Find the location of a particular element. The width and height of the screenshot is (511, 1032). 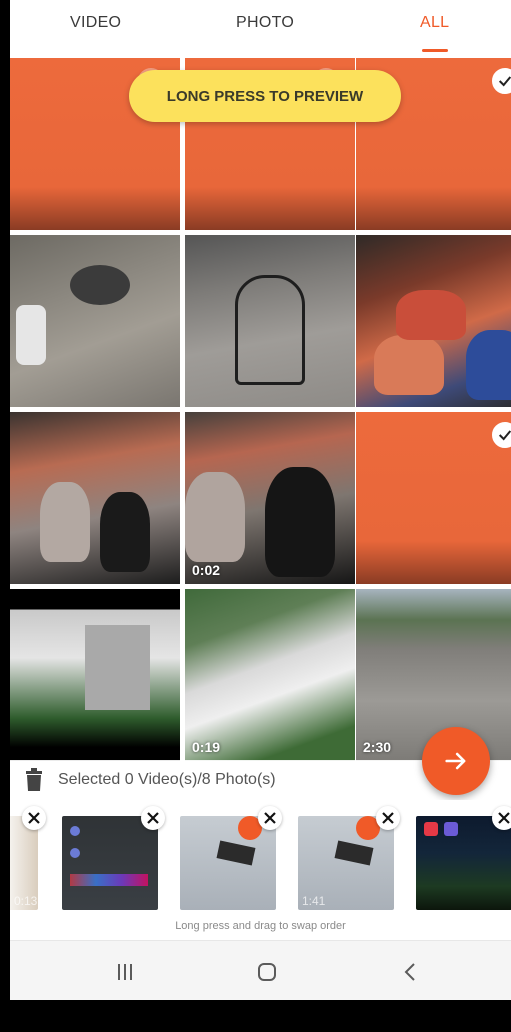

selected-thumbnail: 1:41 is located at coordinates (346, 863).